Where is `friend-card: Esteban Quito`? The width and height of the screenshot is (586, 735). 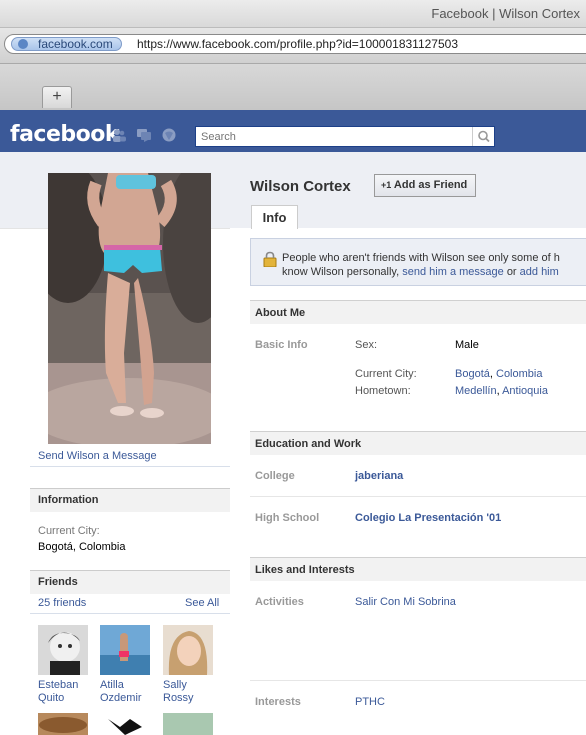
friend-card: Esteban Quito is located at coordinates (65, 665).